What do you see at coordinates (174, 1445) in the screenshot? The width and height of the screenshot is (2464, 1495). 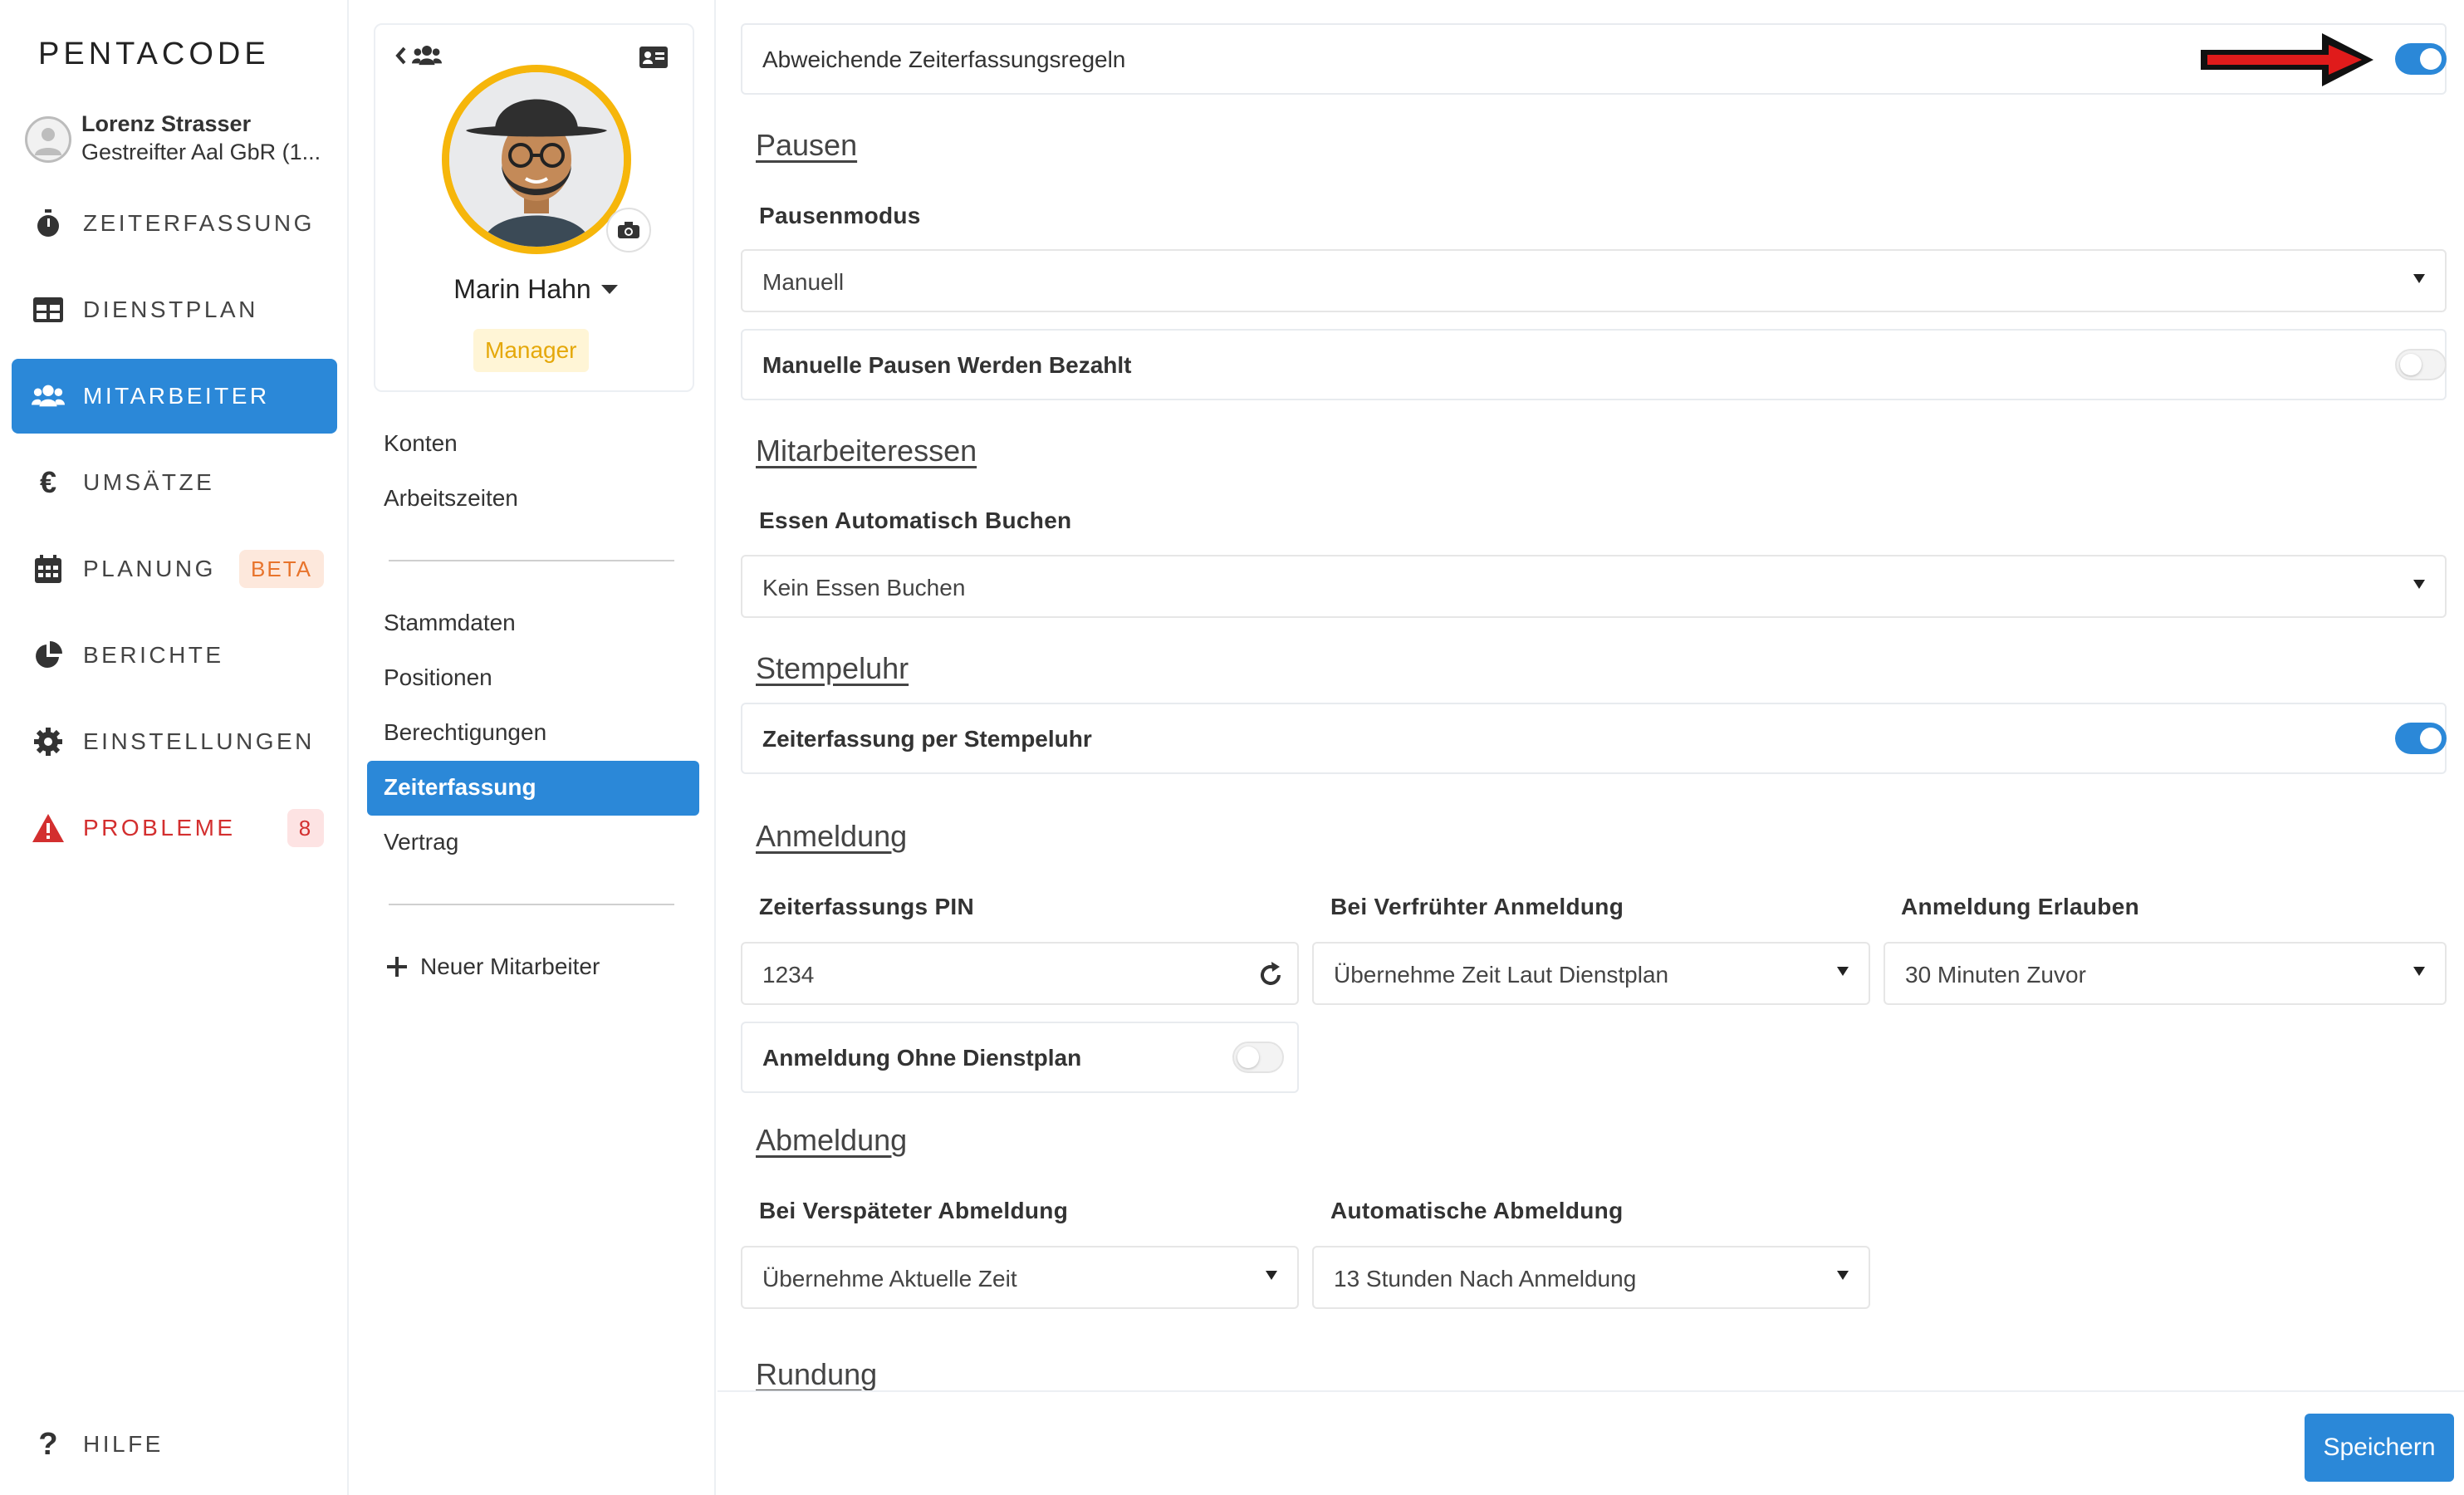 I see `nav-item-hilfe: ? HILFE` at bounding box center [174, 1445].